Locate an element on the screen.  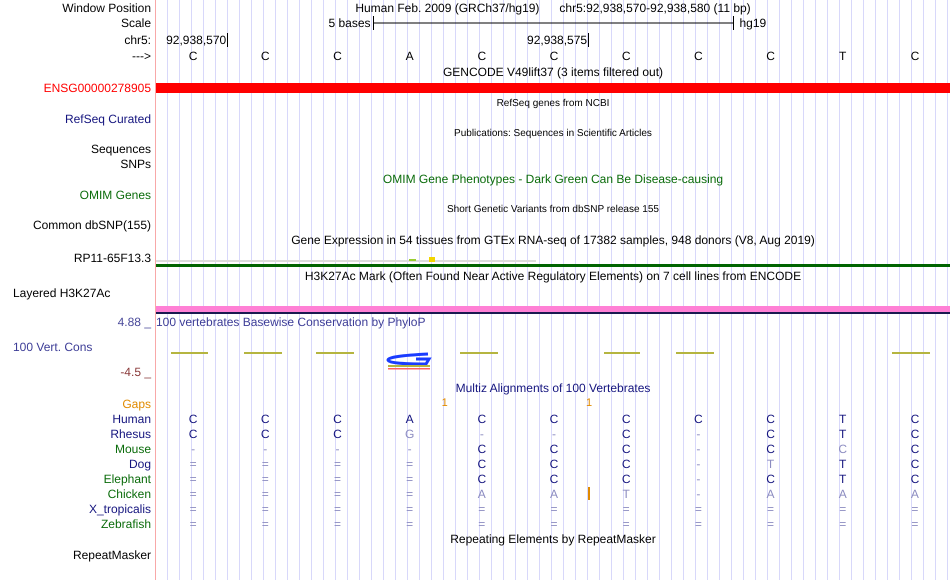
track-title: Gene Expression in 54 tissues from GTEx RNA-seq of 17382 samples, 948 donors (V8, Aug 2019) is located at coordinates (553, 240).